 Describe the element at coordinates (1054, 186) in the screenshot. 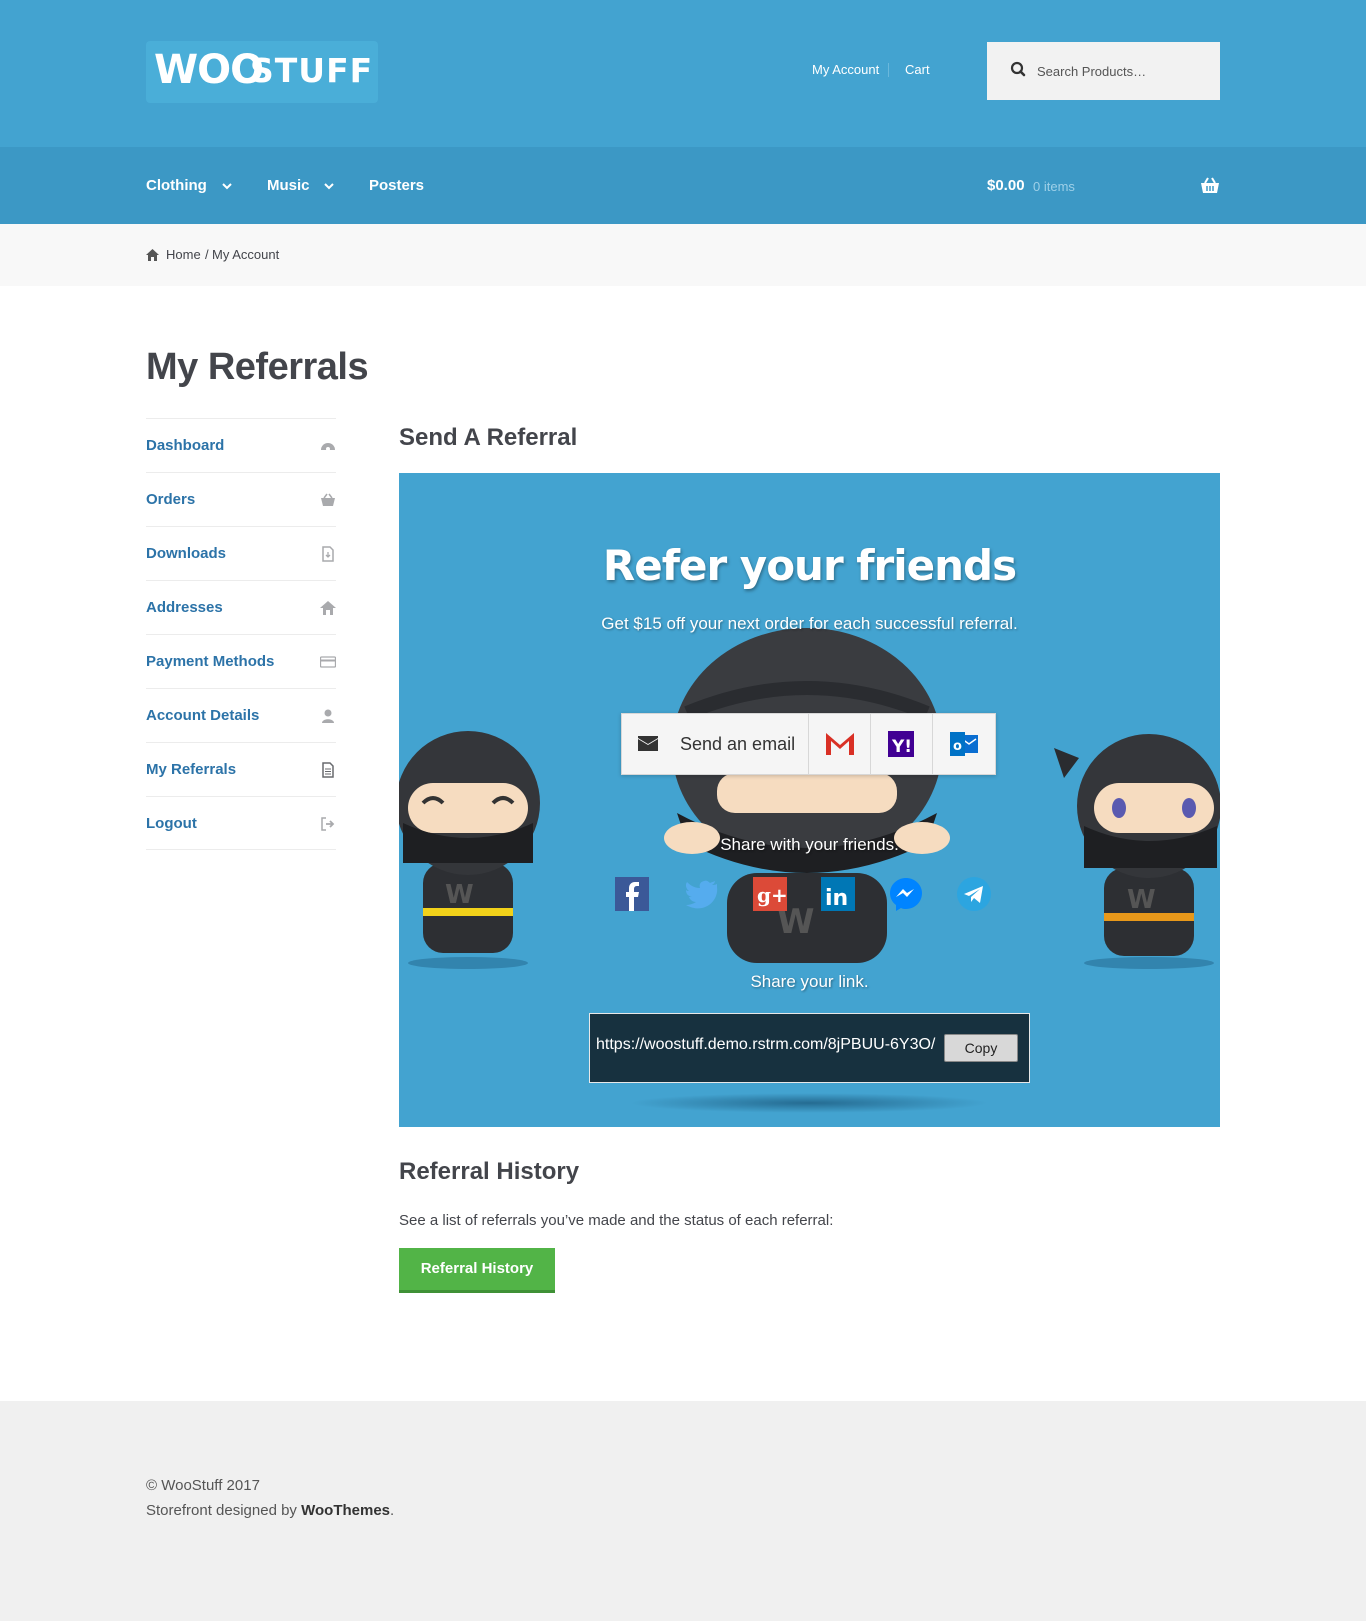

I see `cart-item-count: 0 items` at that location.